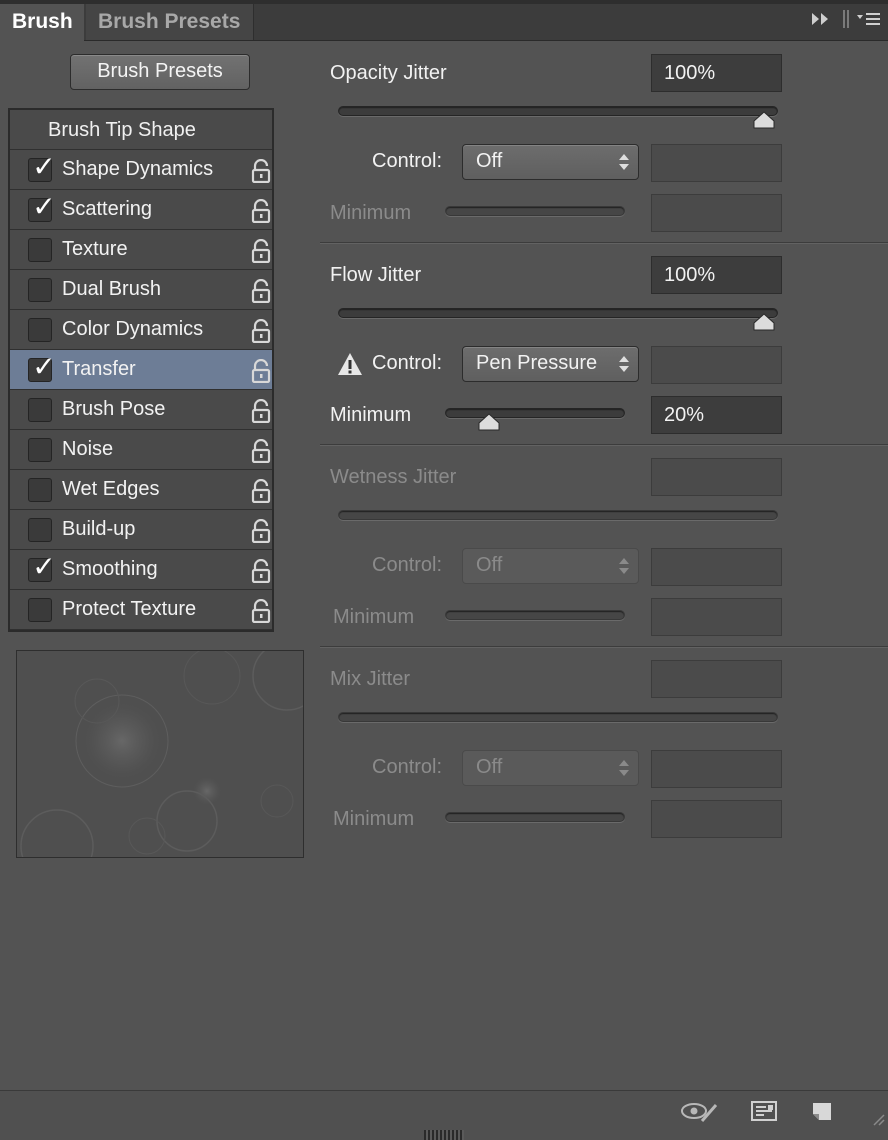  Describe the element at coordinates (716, 213) in the screenshot. I see `opacity-minimum-value` at that location.